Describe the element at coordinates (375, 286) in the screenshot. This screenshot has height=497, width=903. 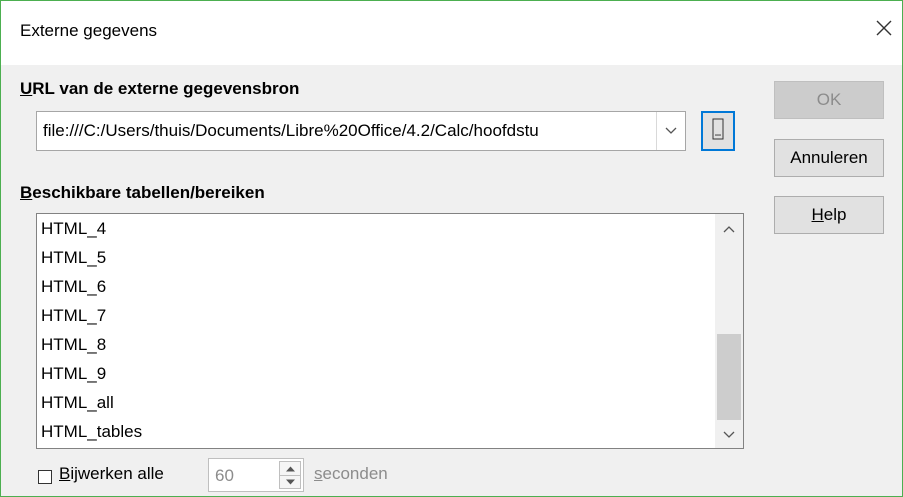
I see `list-item: HTML_6` at that location.